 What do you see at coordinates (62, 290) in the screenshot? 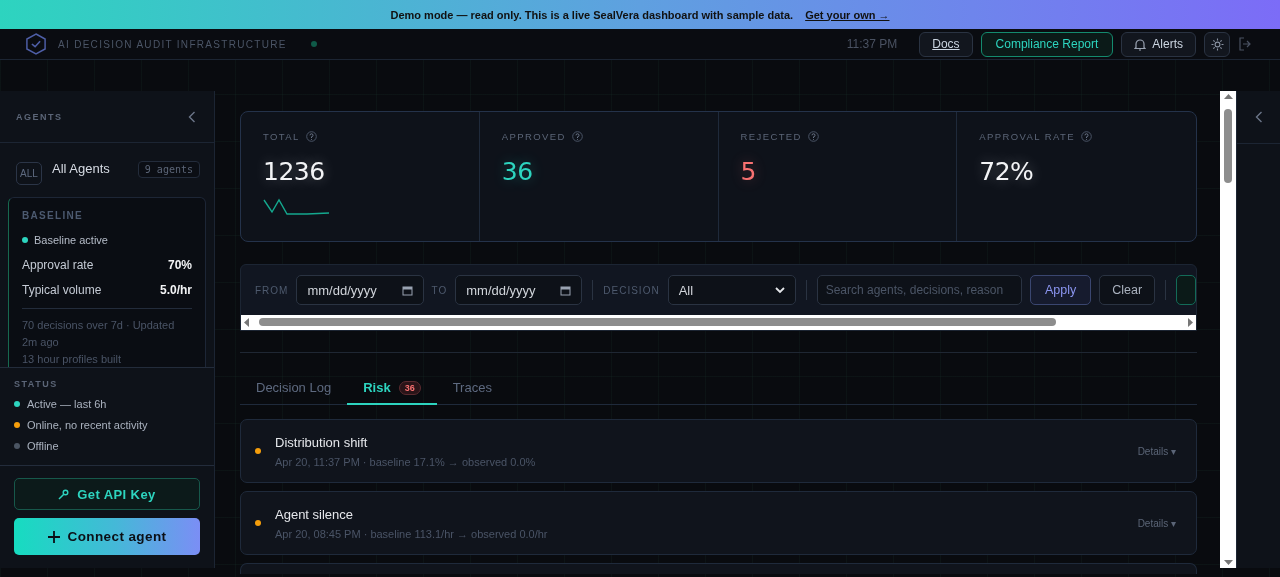
I see `metric-label: Typical volume` at bounding box center [62, 290].